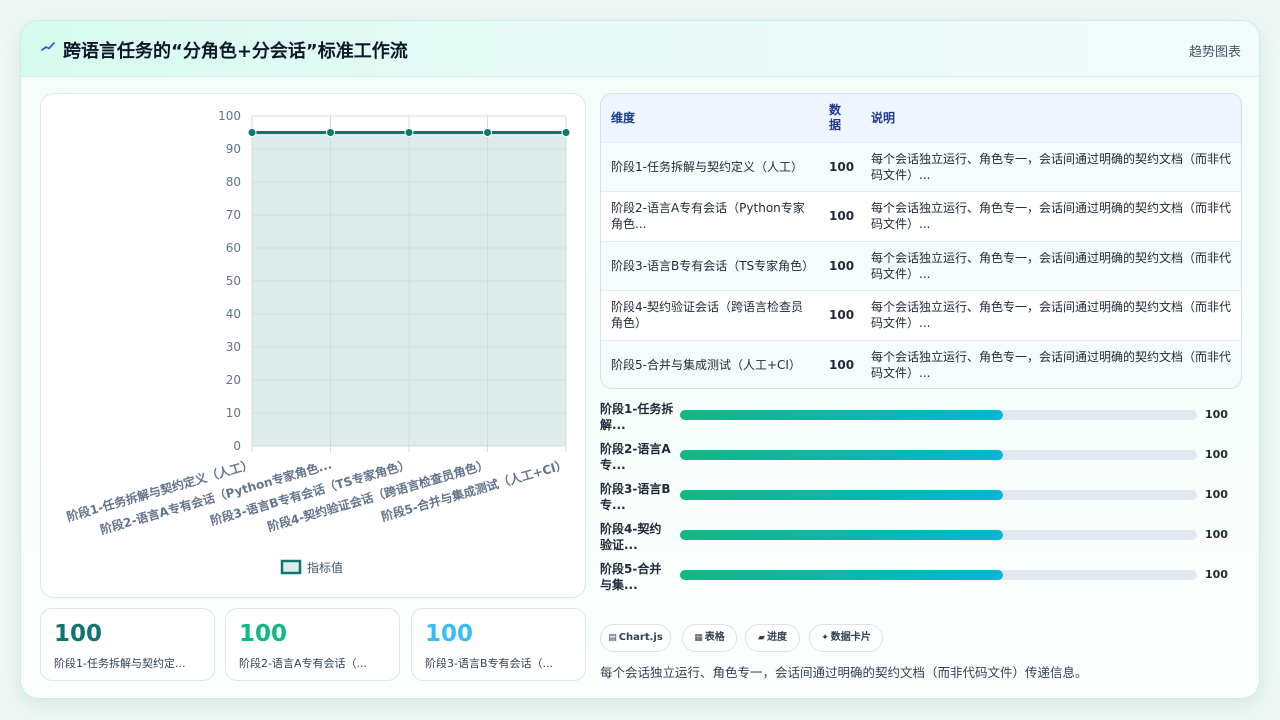 Image resolution: width=1280 pixels, height=720 pixels. Describe the element at coordinates (921, 118) in the screenshot. I see `table-header-row: 维度 数据 说明` at that location.